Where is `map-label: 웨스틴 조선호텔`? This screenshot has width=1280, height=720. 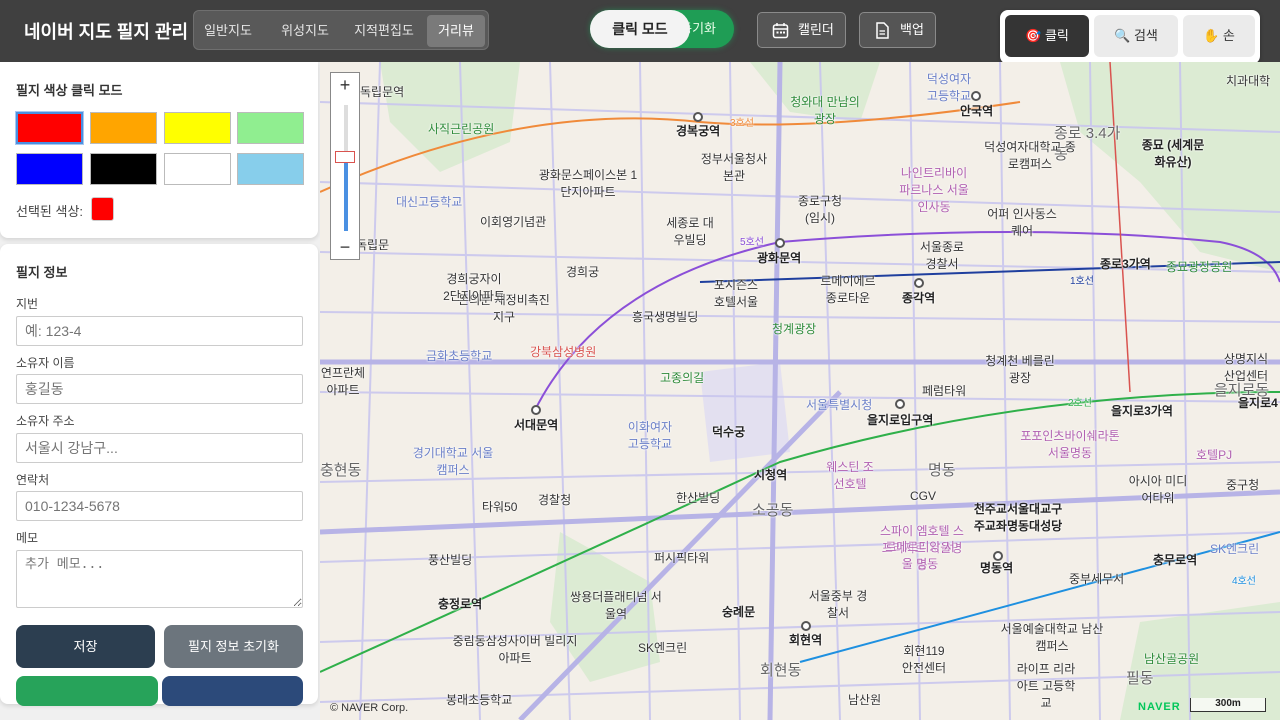 map-label: 웨스틴 조선호텔 is located at coordinates (850, 475).